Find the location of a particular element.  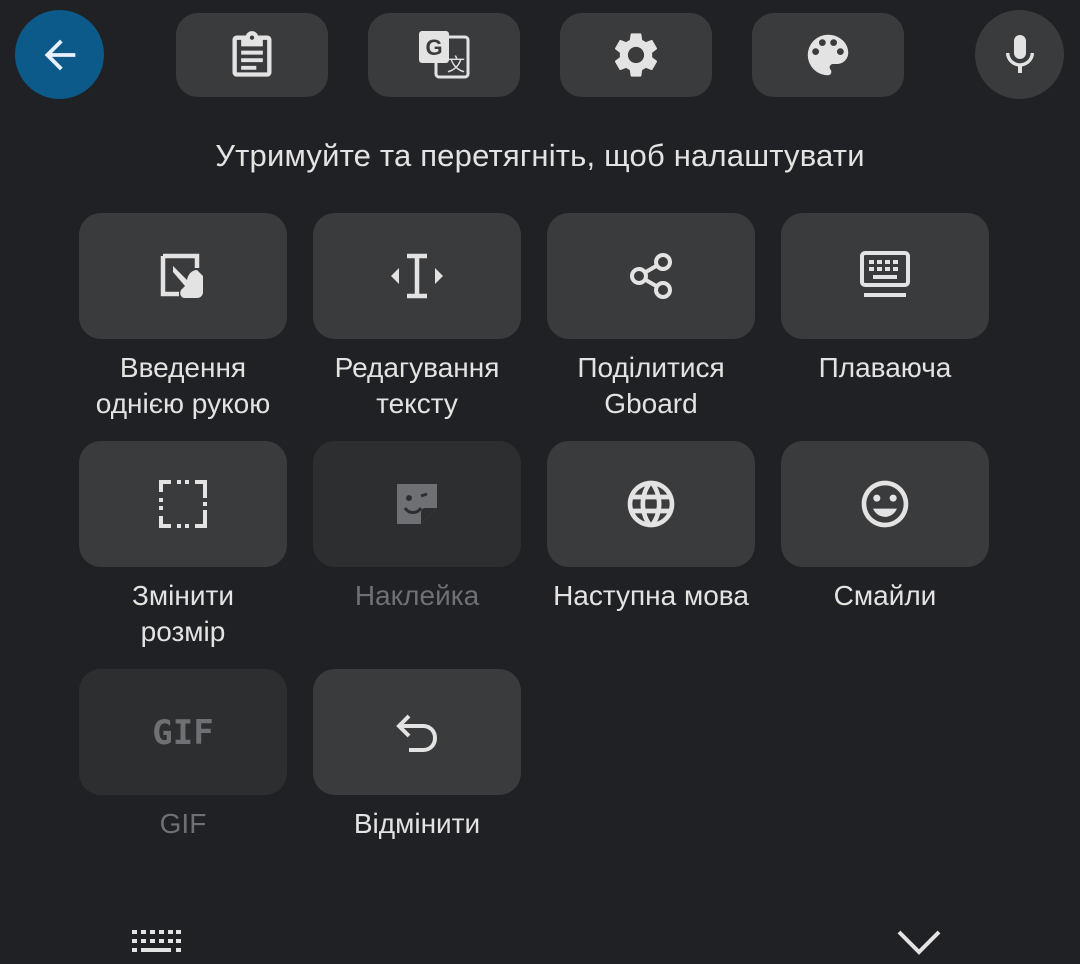

smiley-icon is located at coordinates (885, 504).